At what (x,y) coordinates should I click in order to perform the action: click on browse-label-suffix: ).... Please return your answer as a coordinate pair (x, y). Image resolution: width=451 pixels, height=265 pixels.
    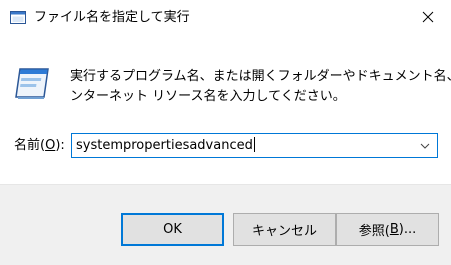
    Looking at the image, I should click on (407, 229).